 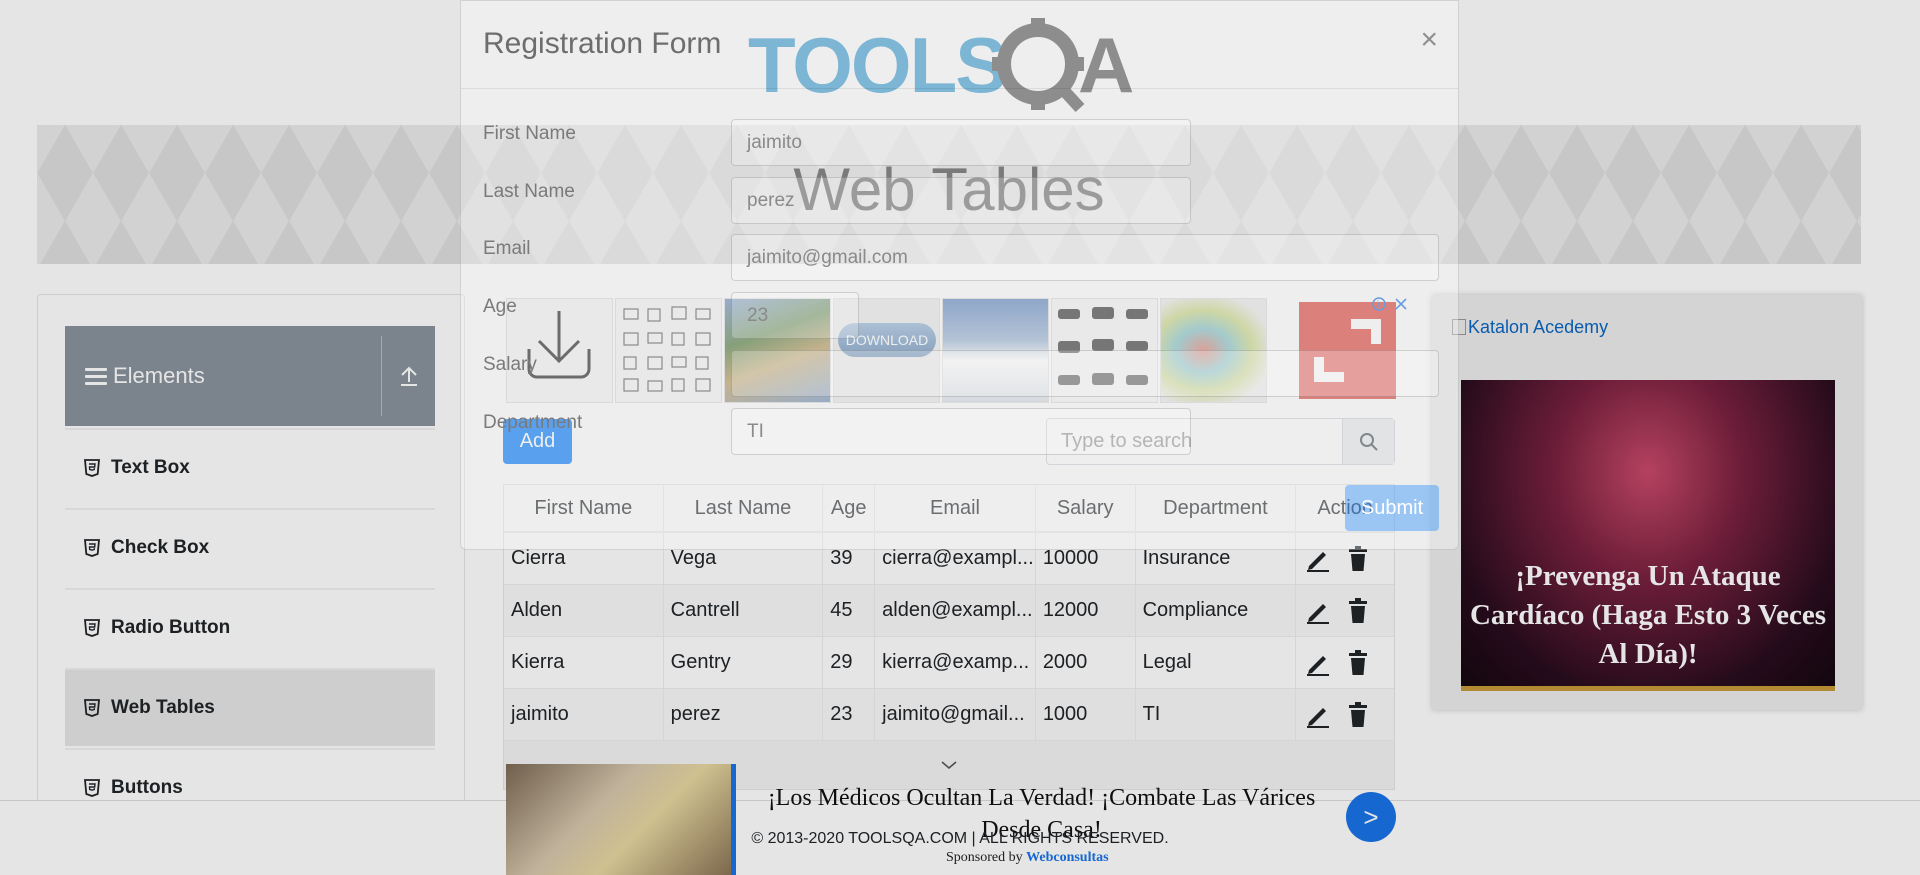 I want to click on close-icon: ×, so click(x=1429, y=40).